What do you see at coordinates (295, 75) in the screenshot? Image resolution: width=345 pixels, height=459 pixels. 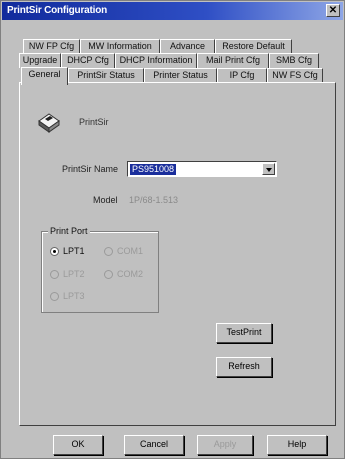 I see `tab-nw-fs-cfg: NW FS Cfg` at bounding box center [295, 75].